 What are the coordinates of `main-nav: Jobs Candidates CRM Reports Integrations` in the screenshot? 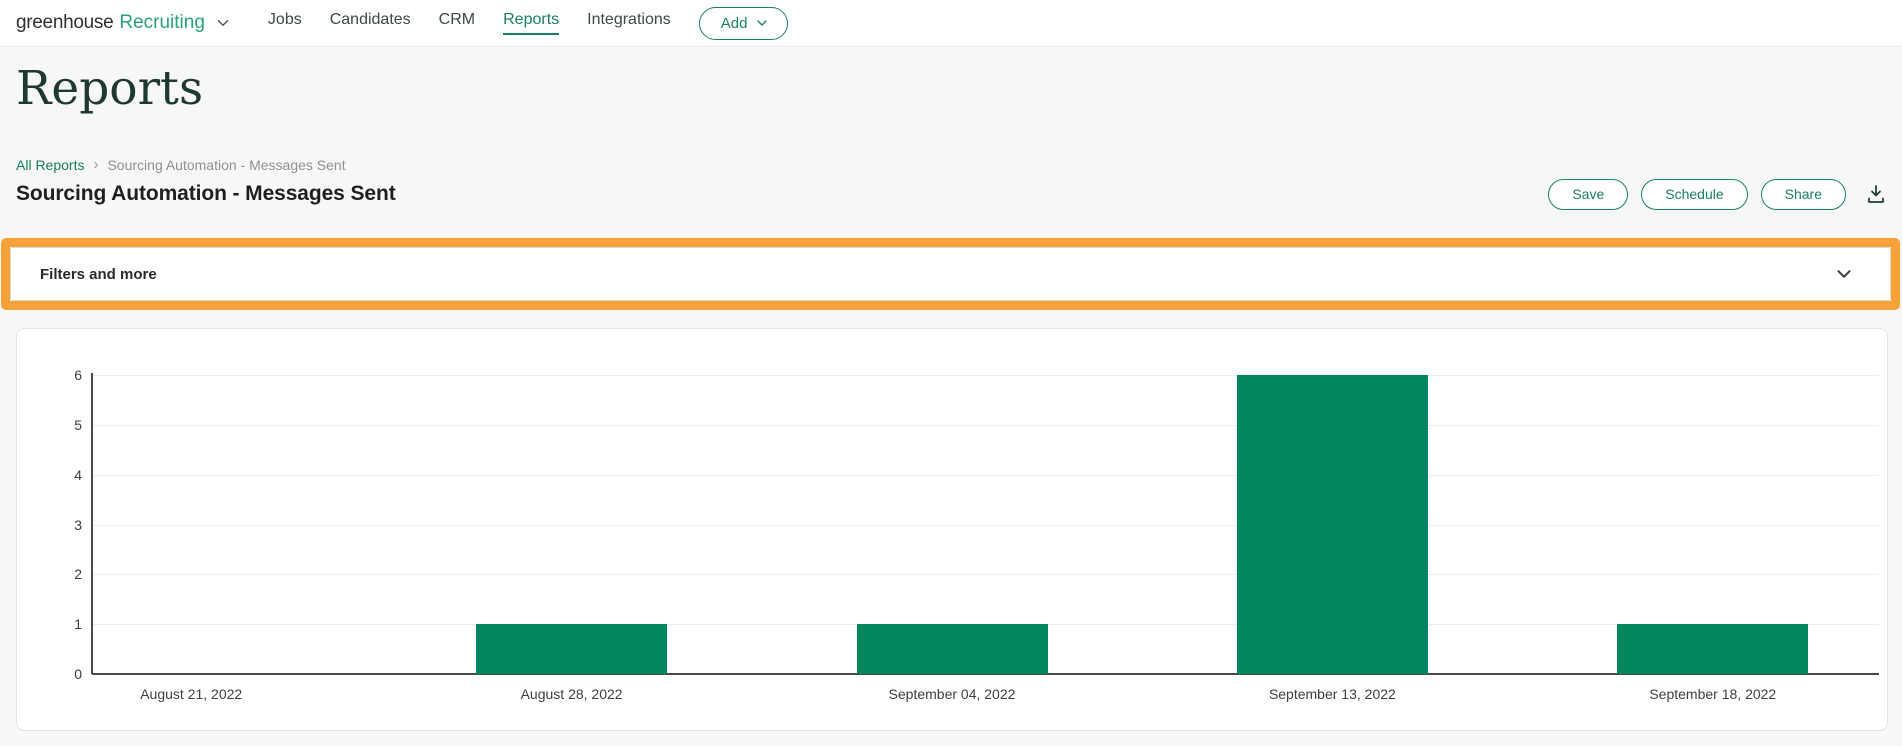 It's located at (469, 23).